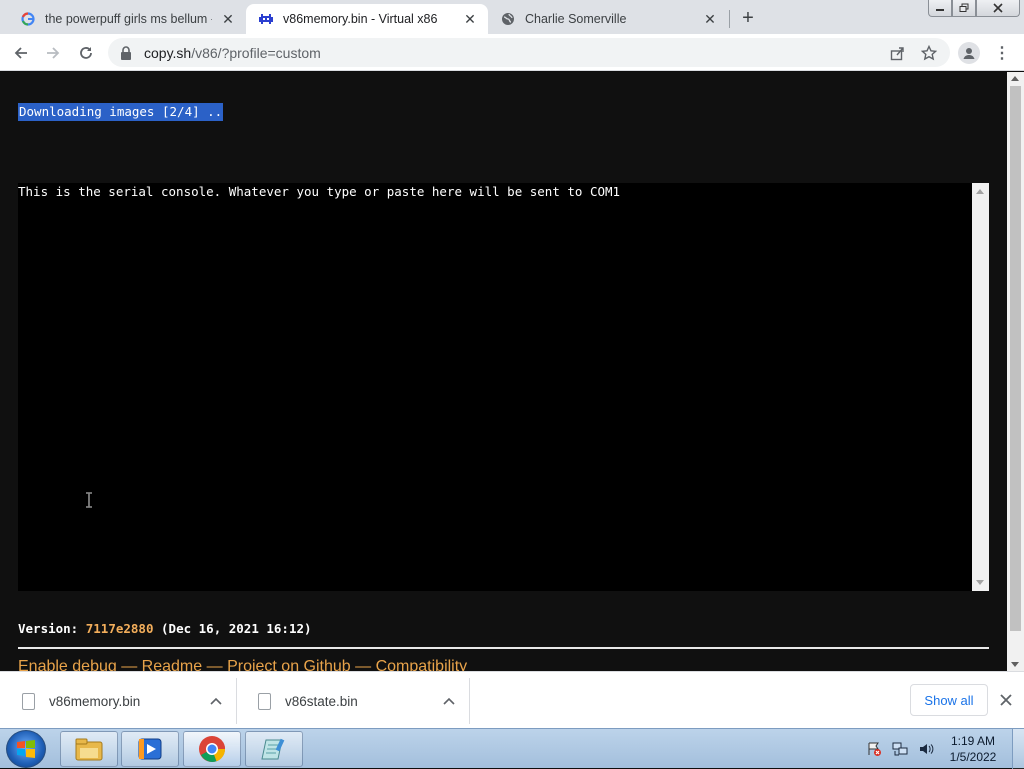  Describe the element at coordinates (469, 701) in the screenshot. I see `download-separator` at that location.